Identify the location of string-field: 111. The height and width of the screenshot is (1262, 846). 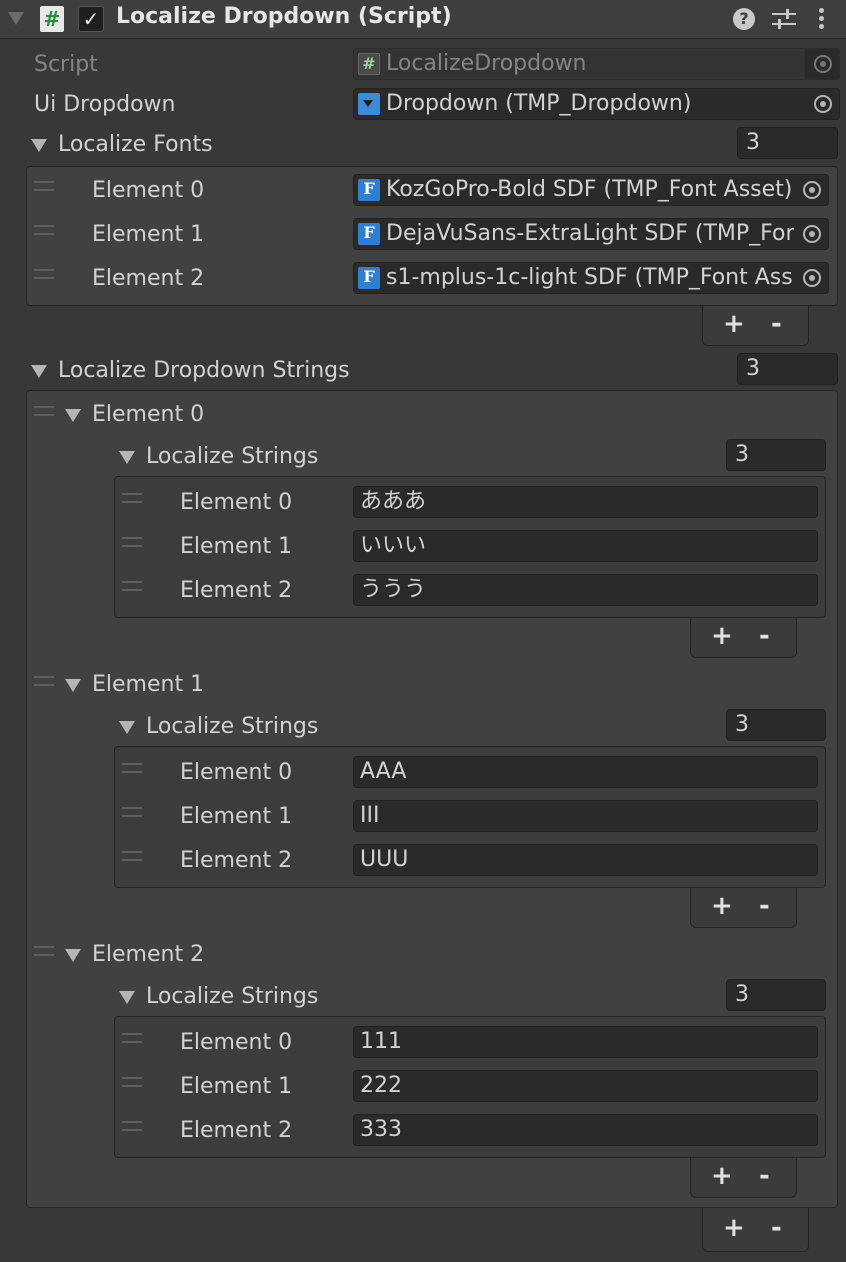
(585, 1042).